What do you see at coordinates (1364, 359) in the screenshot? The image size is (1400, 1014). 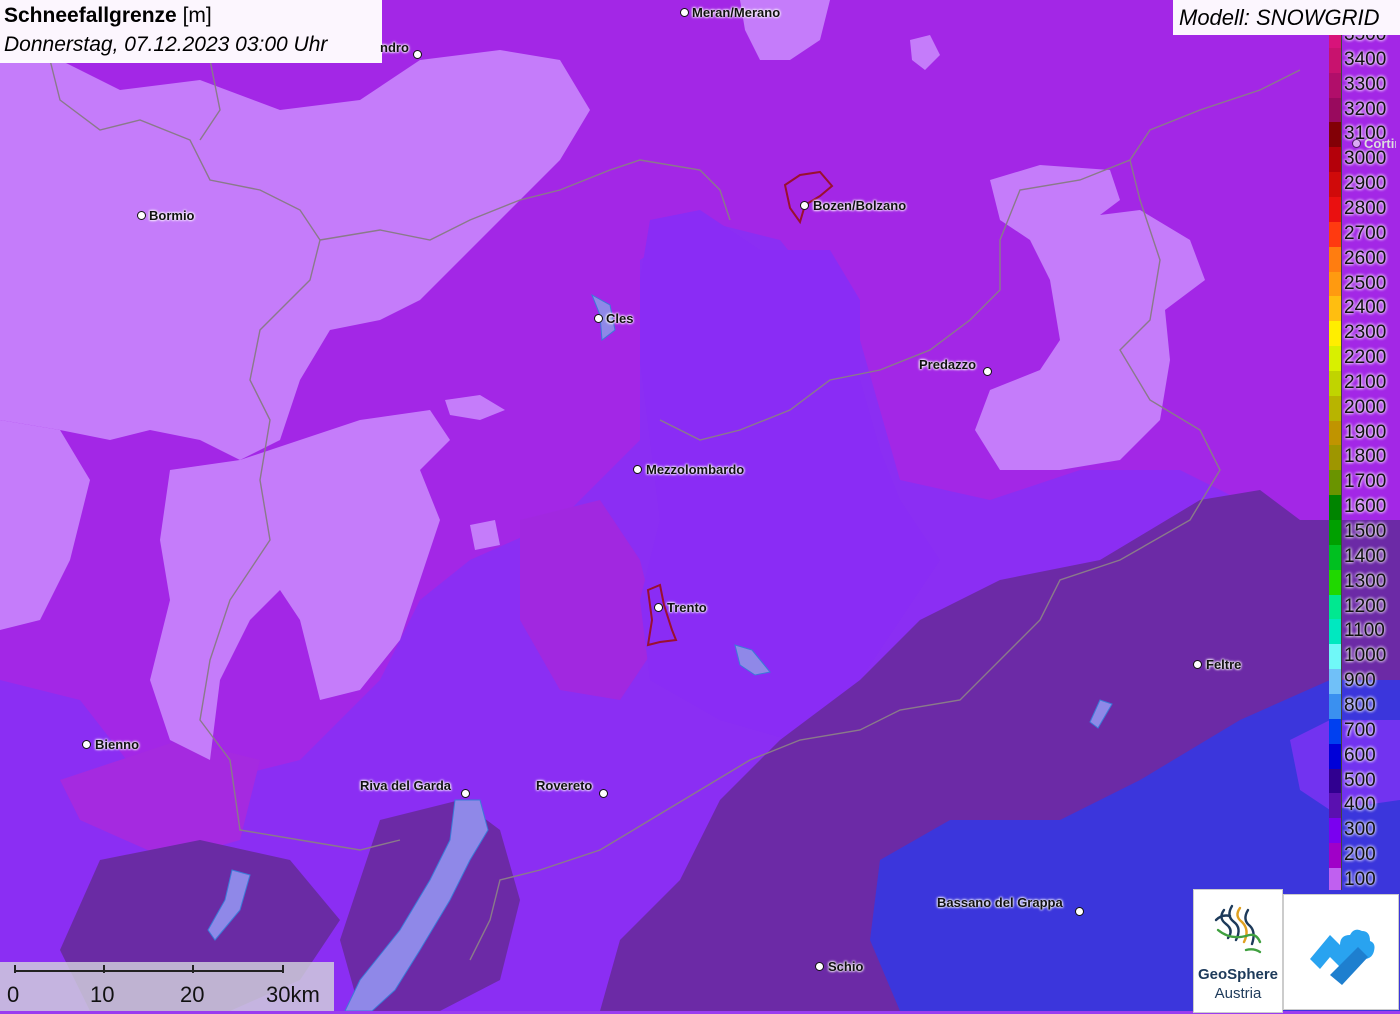 I see `legend-row-2200: 2200` at bounding box center [1364, 359].